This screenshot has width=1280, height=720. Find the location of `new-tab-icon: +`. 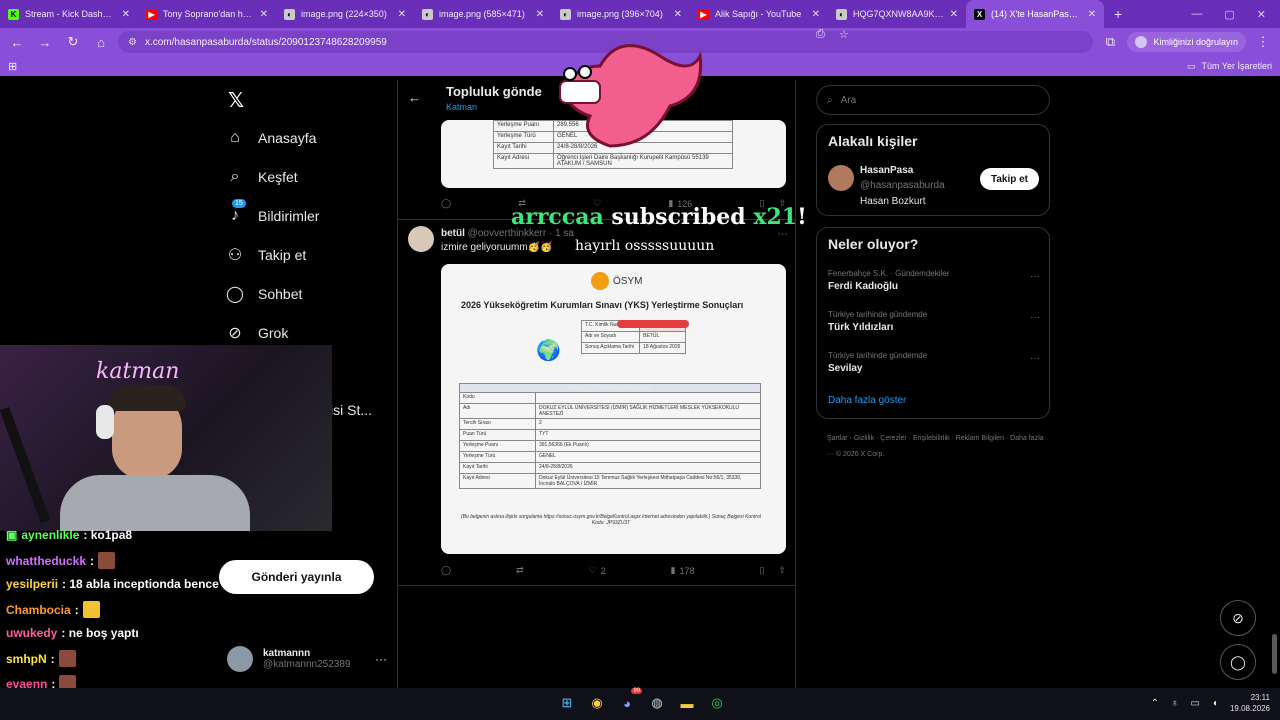

new-tab-icon: + is located at coordinates (1118, 14).